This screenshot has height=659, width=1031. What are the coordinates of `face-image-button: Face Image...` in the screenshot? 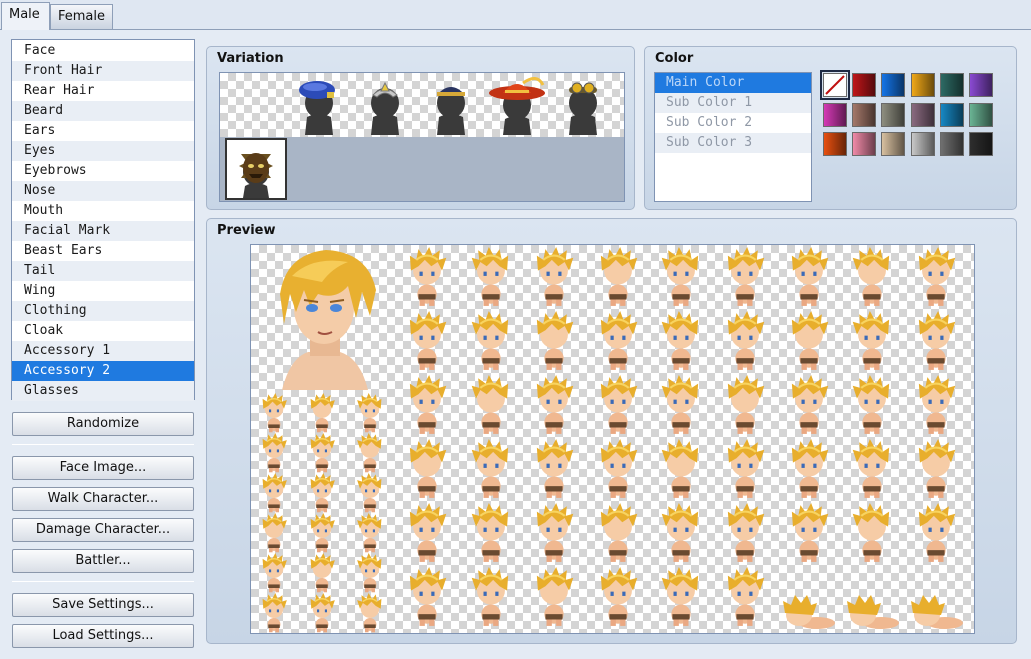 It's located at (103, 468).